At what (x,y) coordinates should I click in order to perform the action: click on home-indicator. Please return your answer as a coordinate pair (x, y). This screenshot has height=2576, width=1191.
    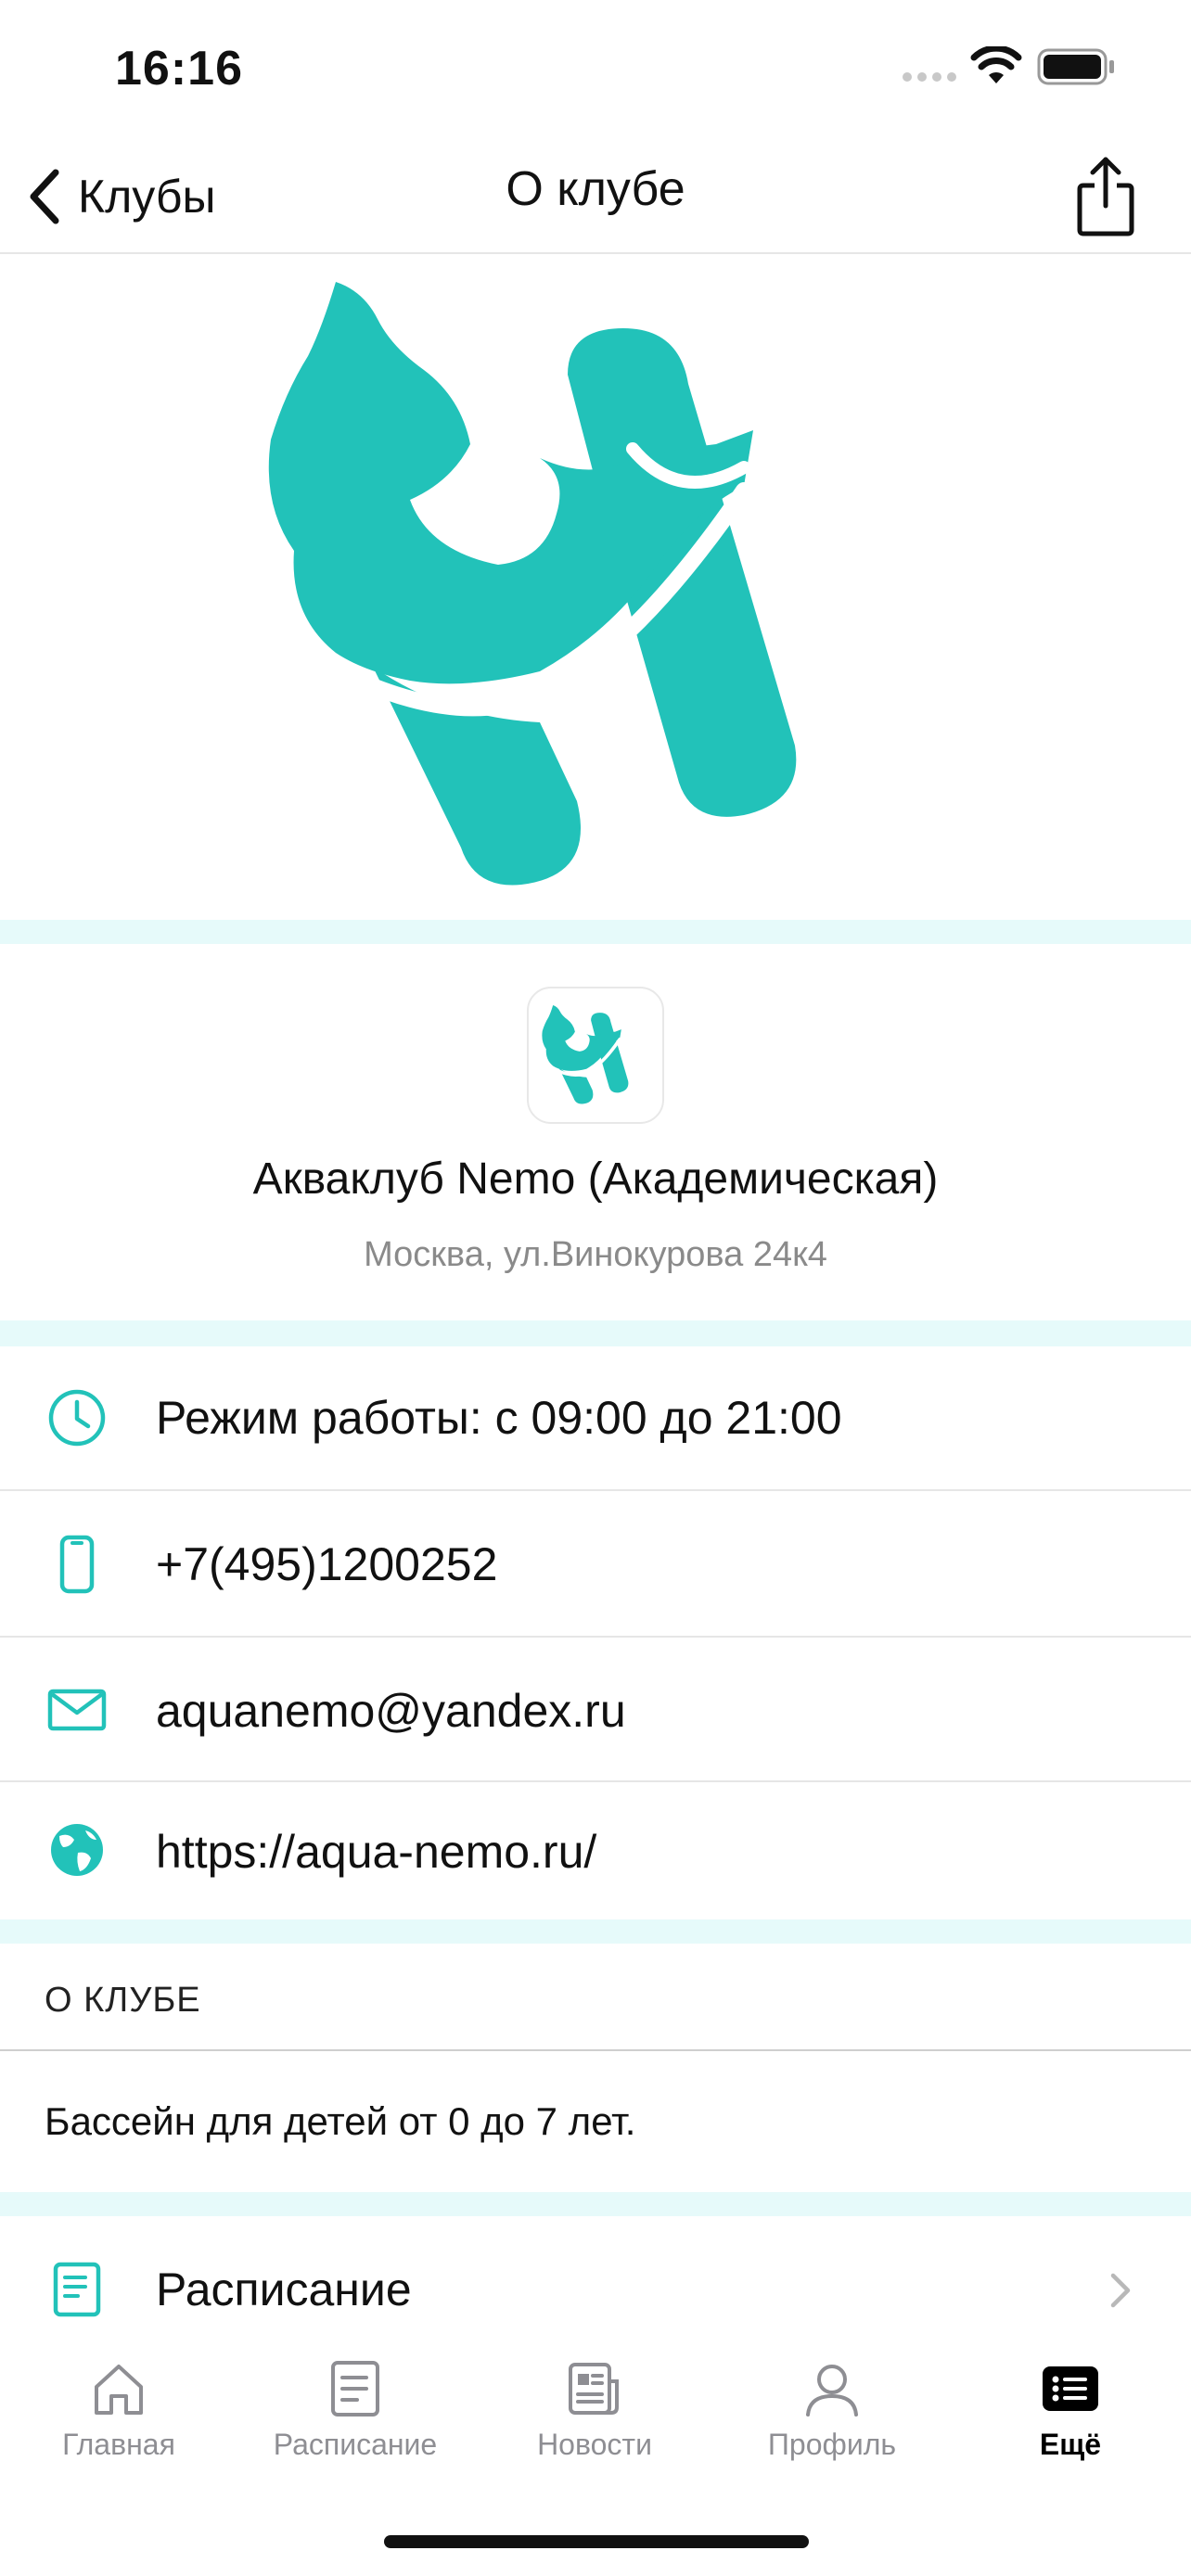
    Looking at the image, I should click on (597, 2541).